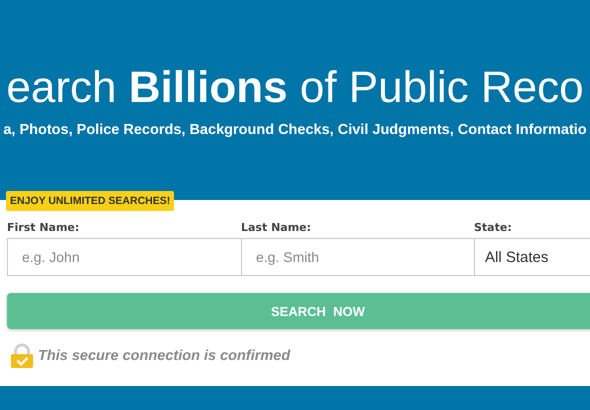 Image resolution: width=590 pixels, height=410 pixels. I want to click on field-label: State:, so click(493, 227).